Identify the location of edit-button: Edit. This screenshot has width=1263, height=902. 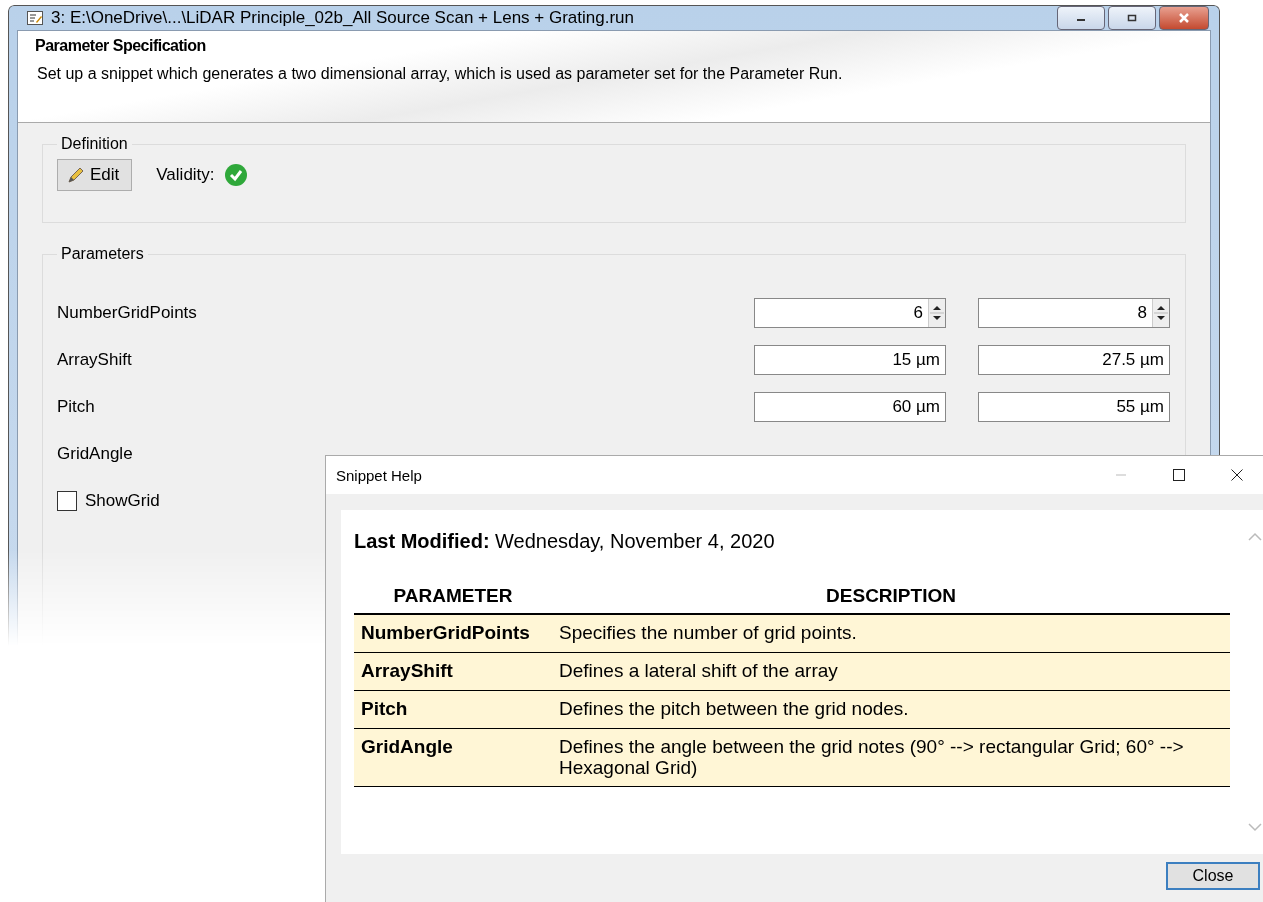
(95, 175).